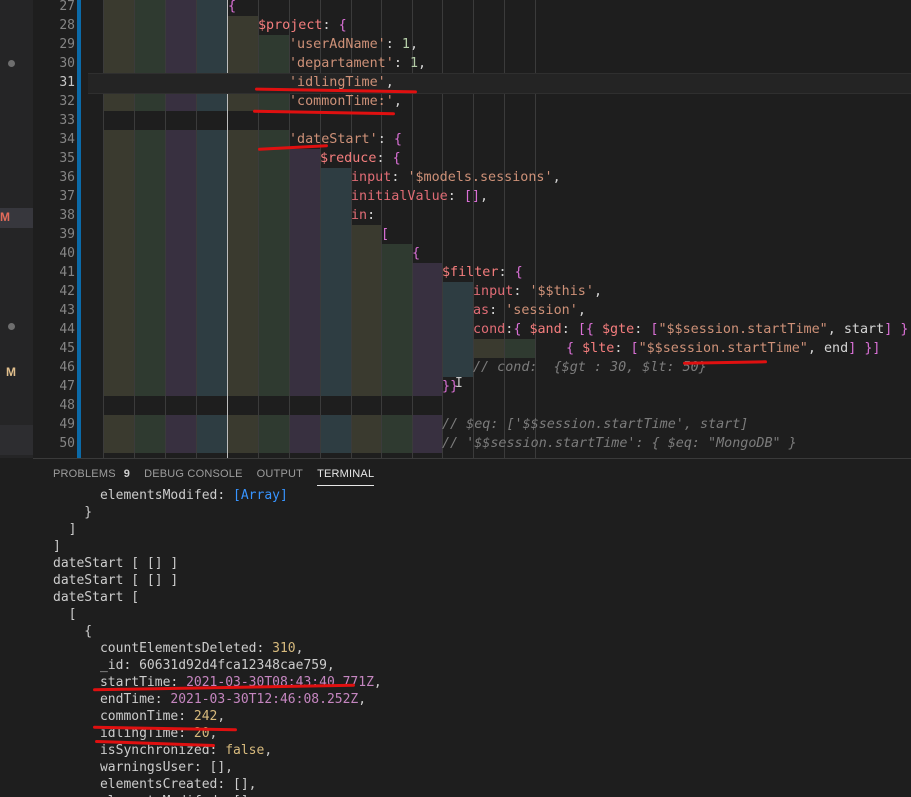 The image size is (911, 797). What do you see at coordinates (529, 310) in the screenshot?
I see `code-line: as: 'session',` at bounding box center [529, 310].